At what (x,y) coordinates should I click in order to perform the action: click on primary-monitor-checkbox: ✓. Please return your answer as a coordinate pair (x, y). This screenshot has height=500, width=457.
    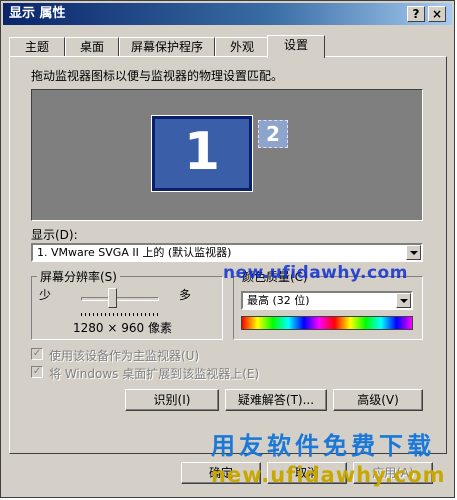
    Looking at the image, I should click on (37, 354).